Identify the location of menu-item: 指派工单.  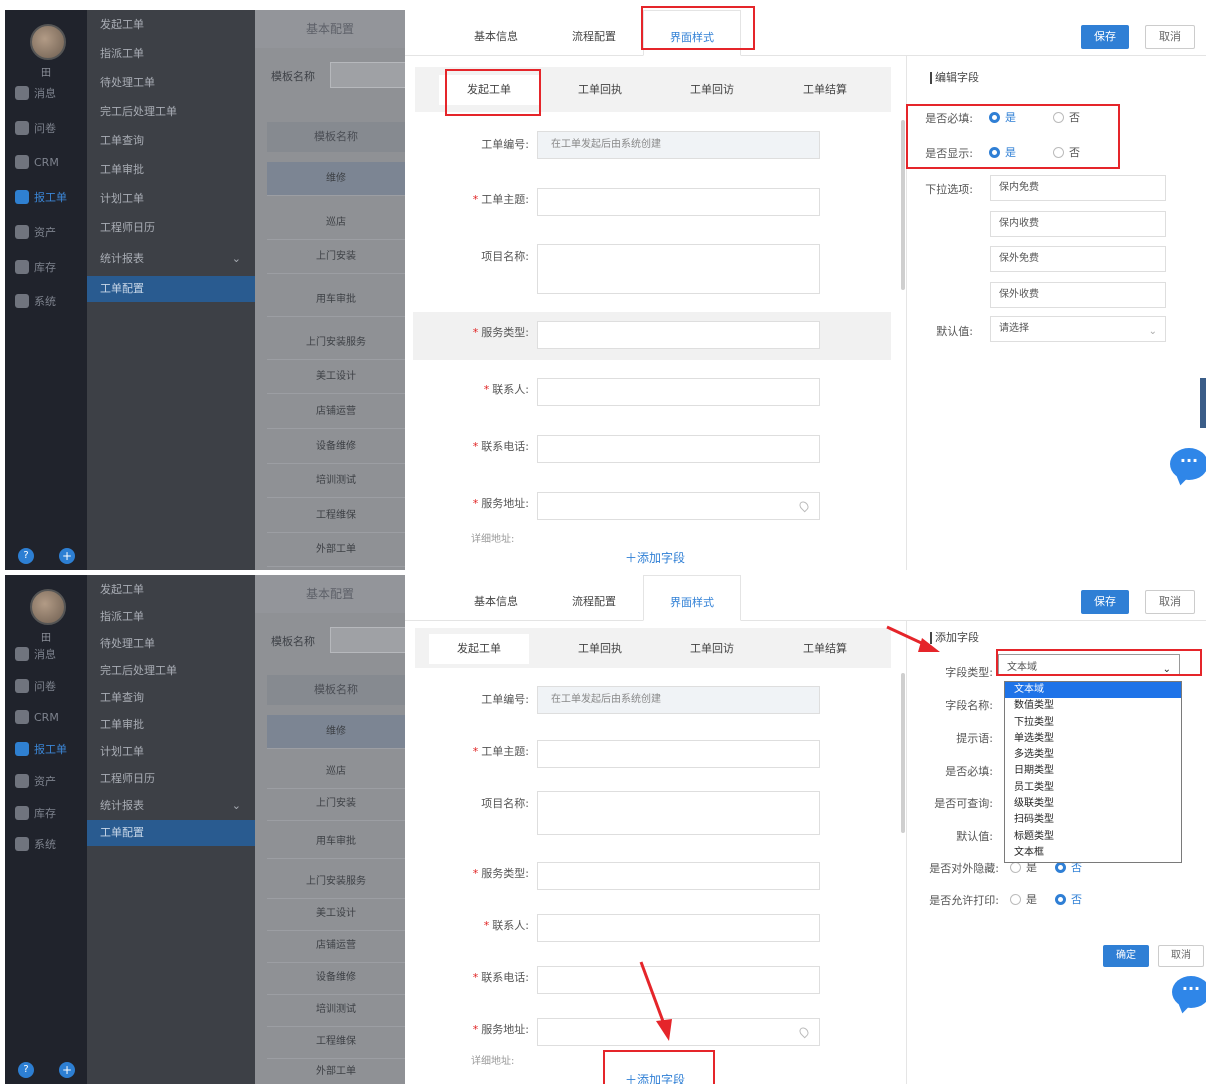
(171, 54).